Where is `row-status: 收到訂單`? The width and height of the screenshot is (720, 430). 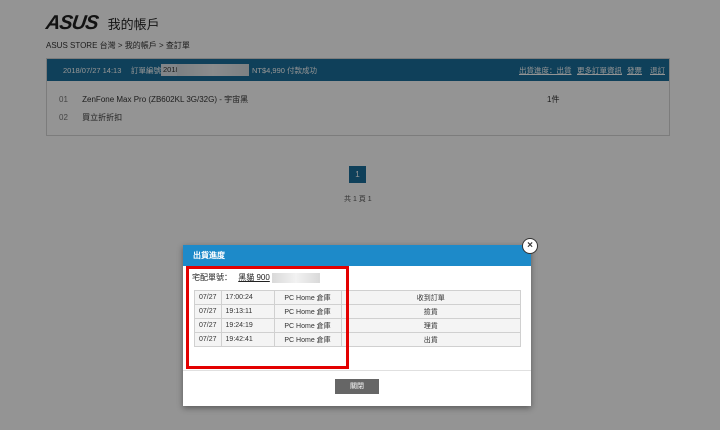
row-status: 收到訂單 is located at coordinates (431, 297).